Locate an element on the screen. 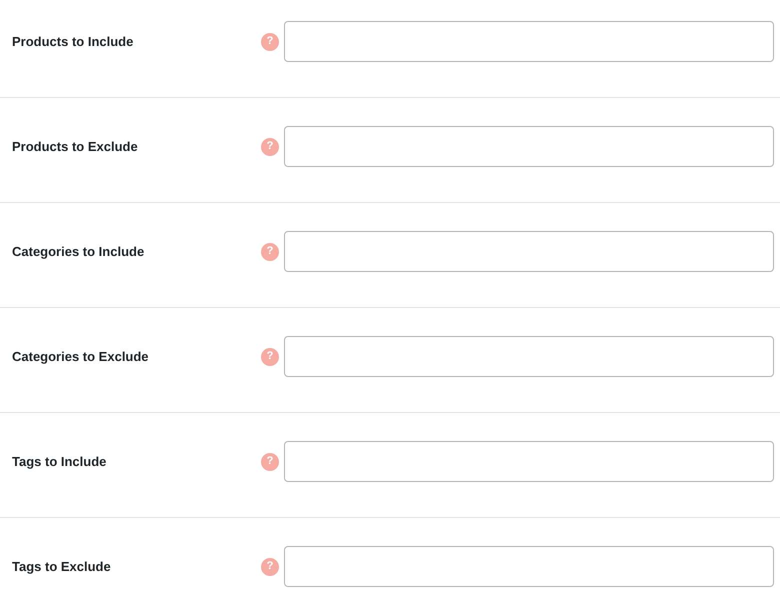 The width and height of the screenshot is (780, 612). field-label: Products to Include is located at coordinates (73, 41).